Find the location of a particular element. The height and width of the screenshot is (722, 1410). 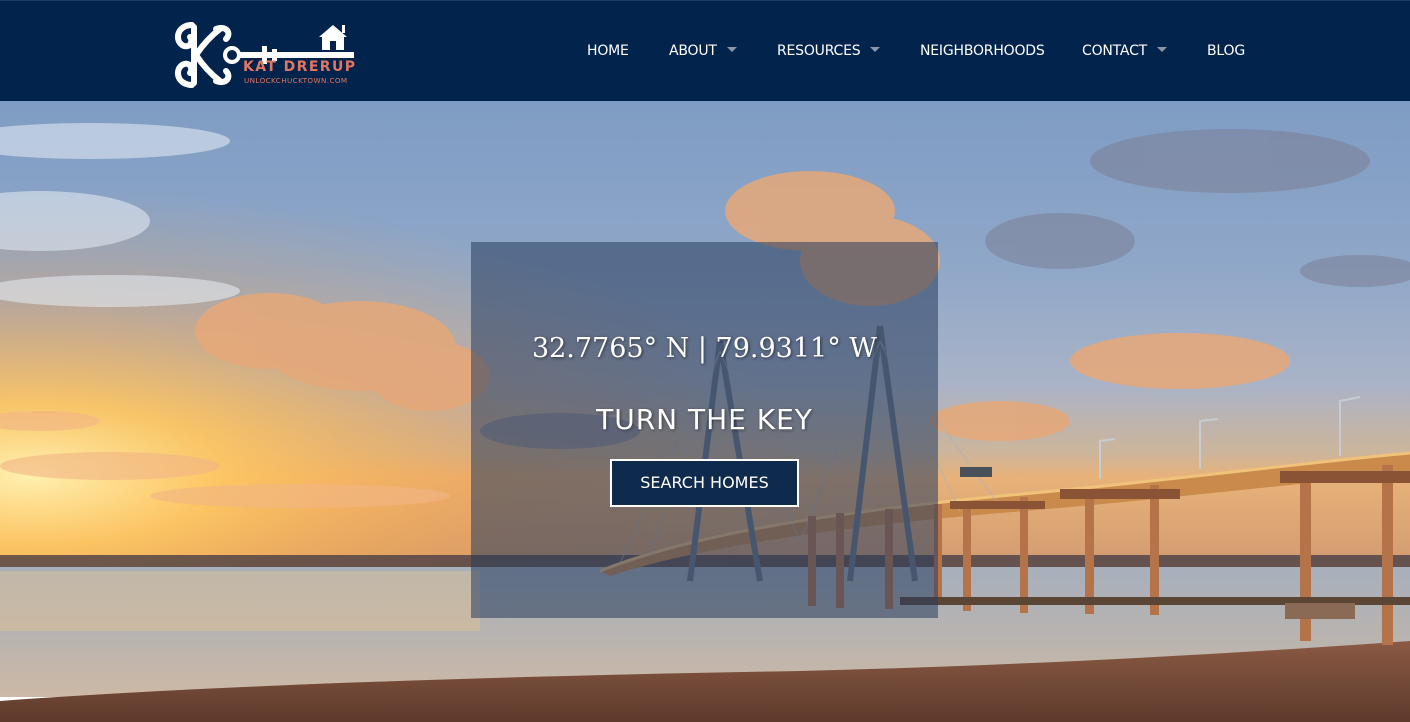

nav-item-label: BLOG is located at coordinates (1226, 51).